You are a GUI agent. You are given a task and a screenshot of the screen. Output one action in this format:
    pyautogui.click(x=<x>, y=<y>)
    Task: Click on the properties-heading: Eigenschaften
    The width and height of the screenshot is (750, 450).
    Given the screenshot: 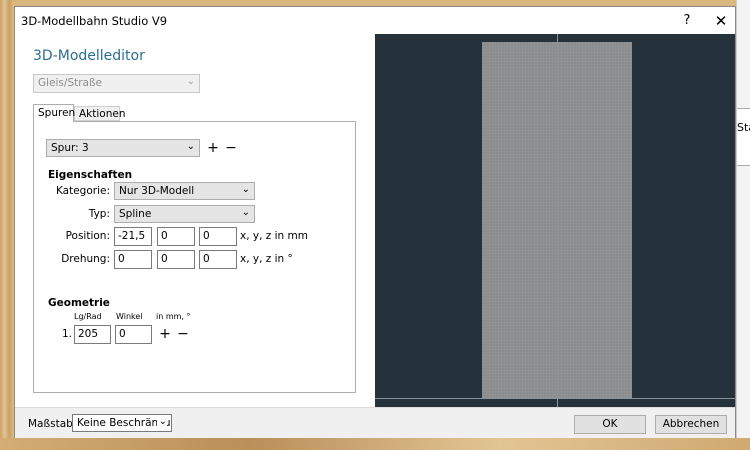 What is the action you would take?
    pyautogui.click(x=90, y=175)
    